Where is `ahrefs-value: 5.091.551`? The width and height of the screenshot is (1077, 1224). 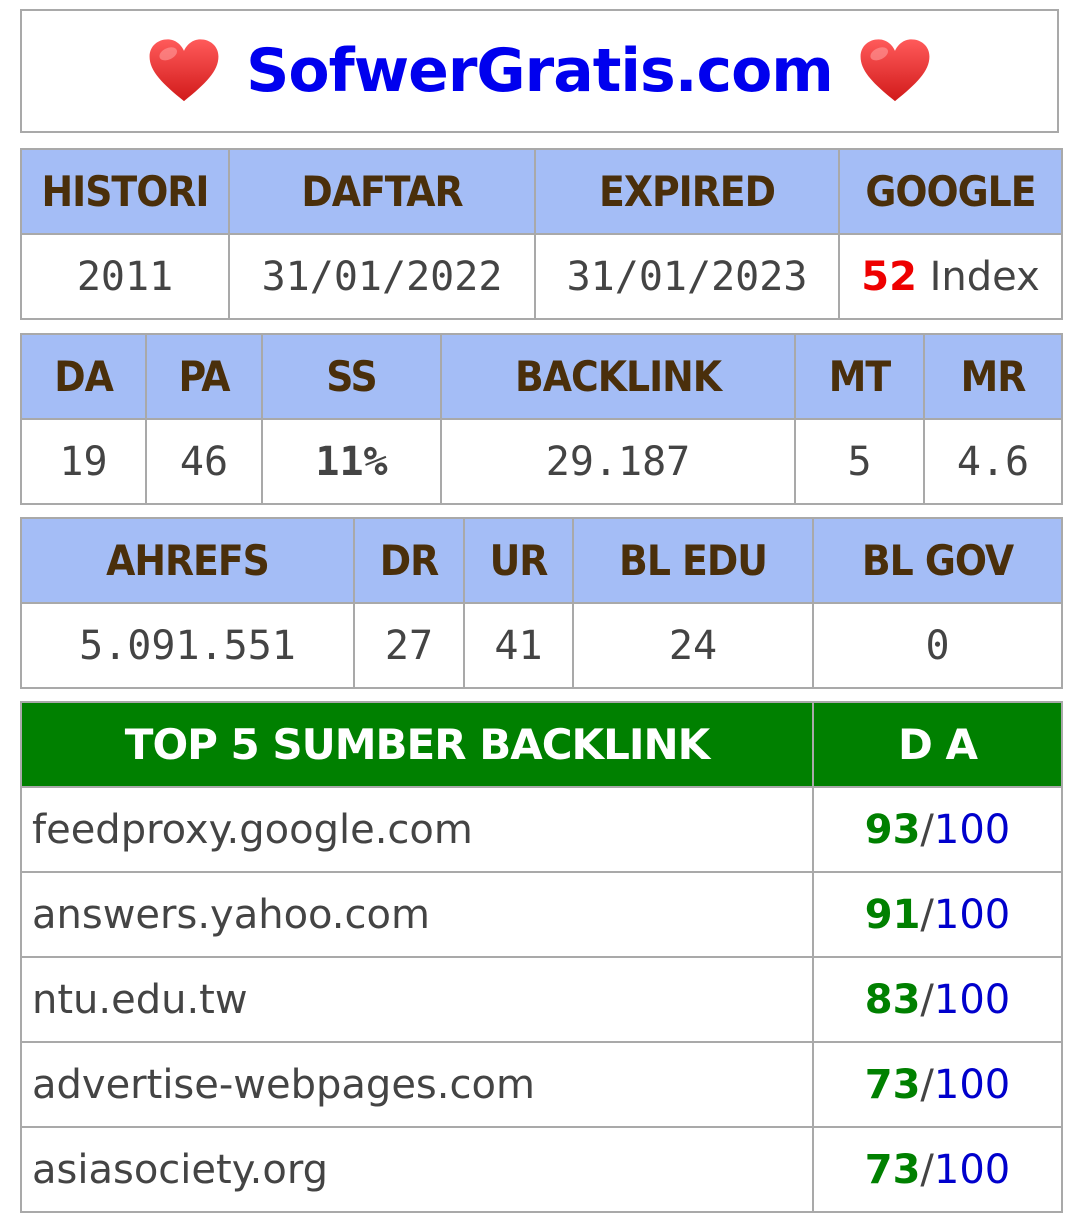 ahrefs-value: 5.091.551 is located at coordinates (187, 645).